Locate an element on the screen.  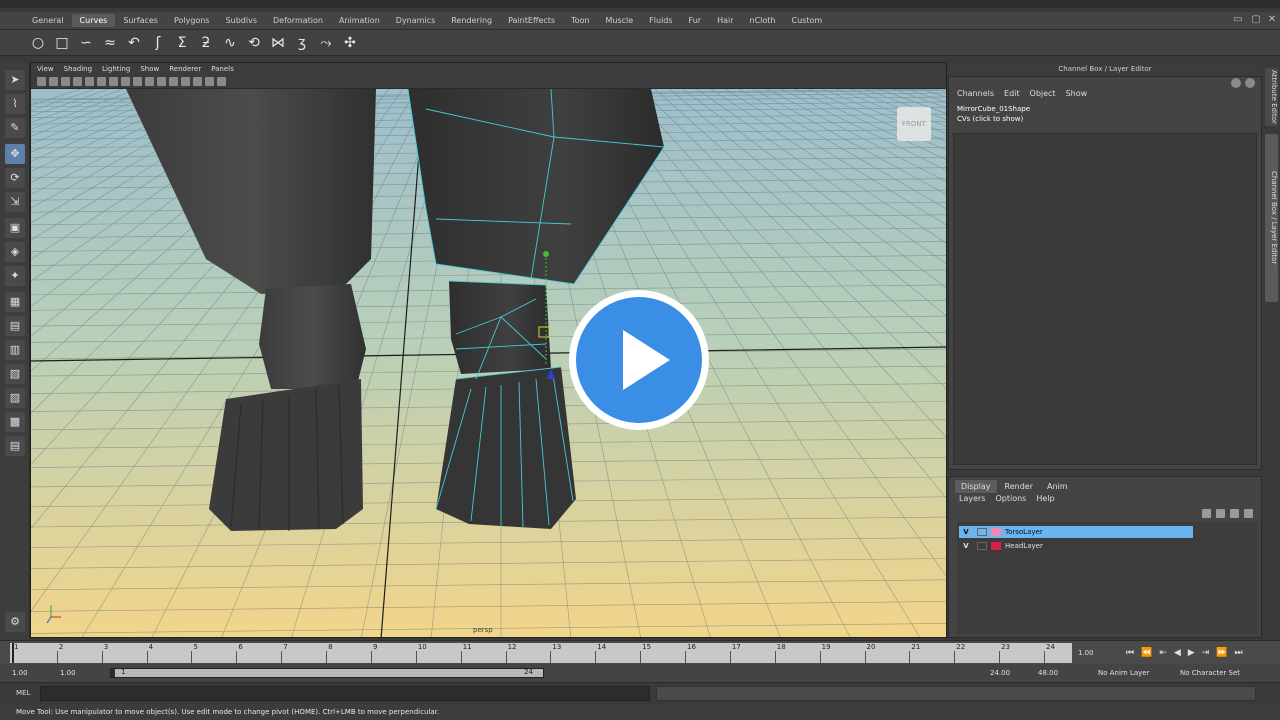
step-back-key-icon: ⏪ is located at coordinates (1146, 653).